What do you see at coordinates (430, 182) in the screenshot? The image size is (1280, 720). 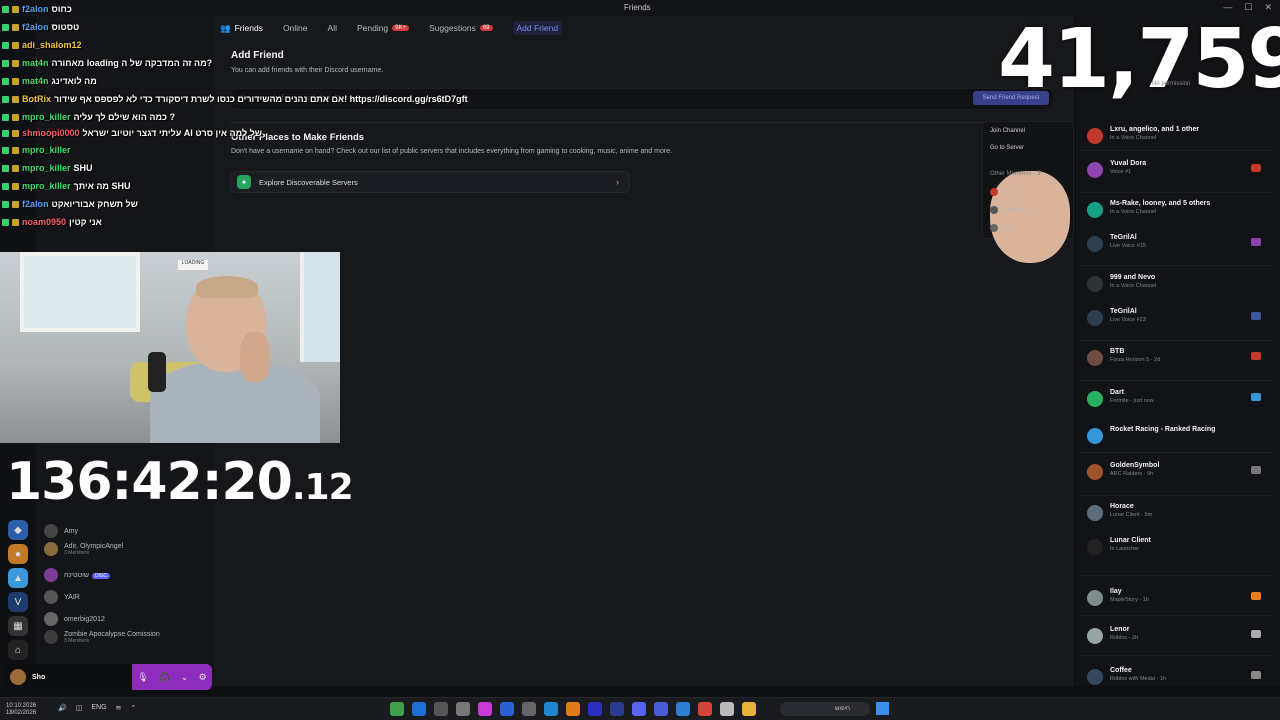 I see `explore-servers-button: ✦ Explore Discoverable Servers ›` at bounding box center [430, 182].